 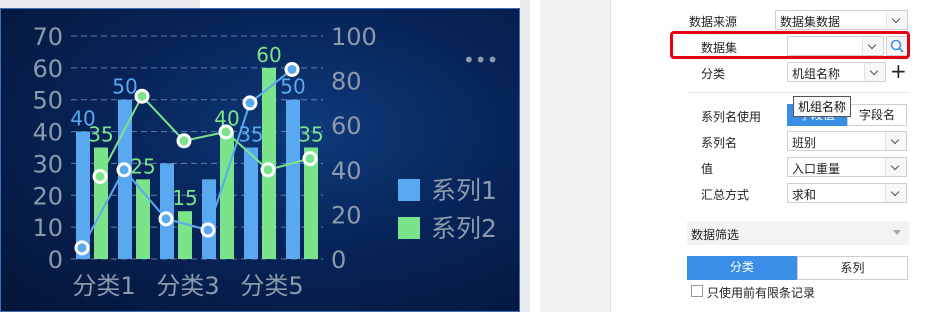 I want to click on y-right-tick-label: 0, so click(x=338, y=260).